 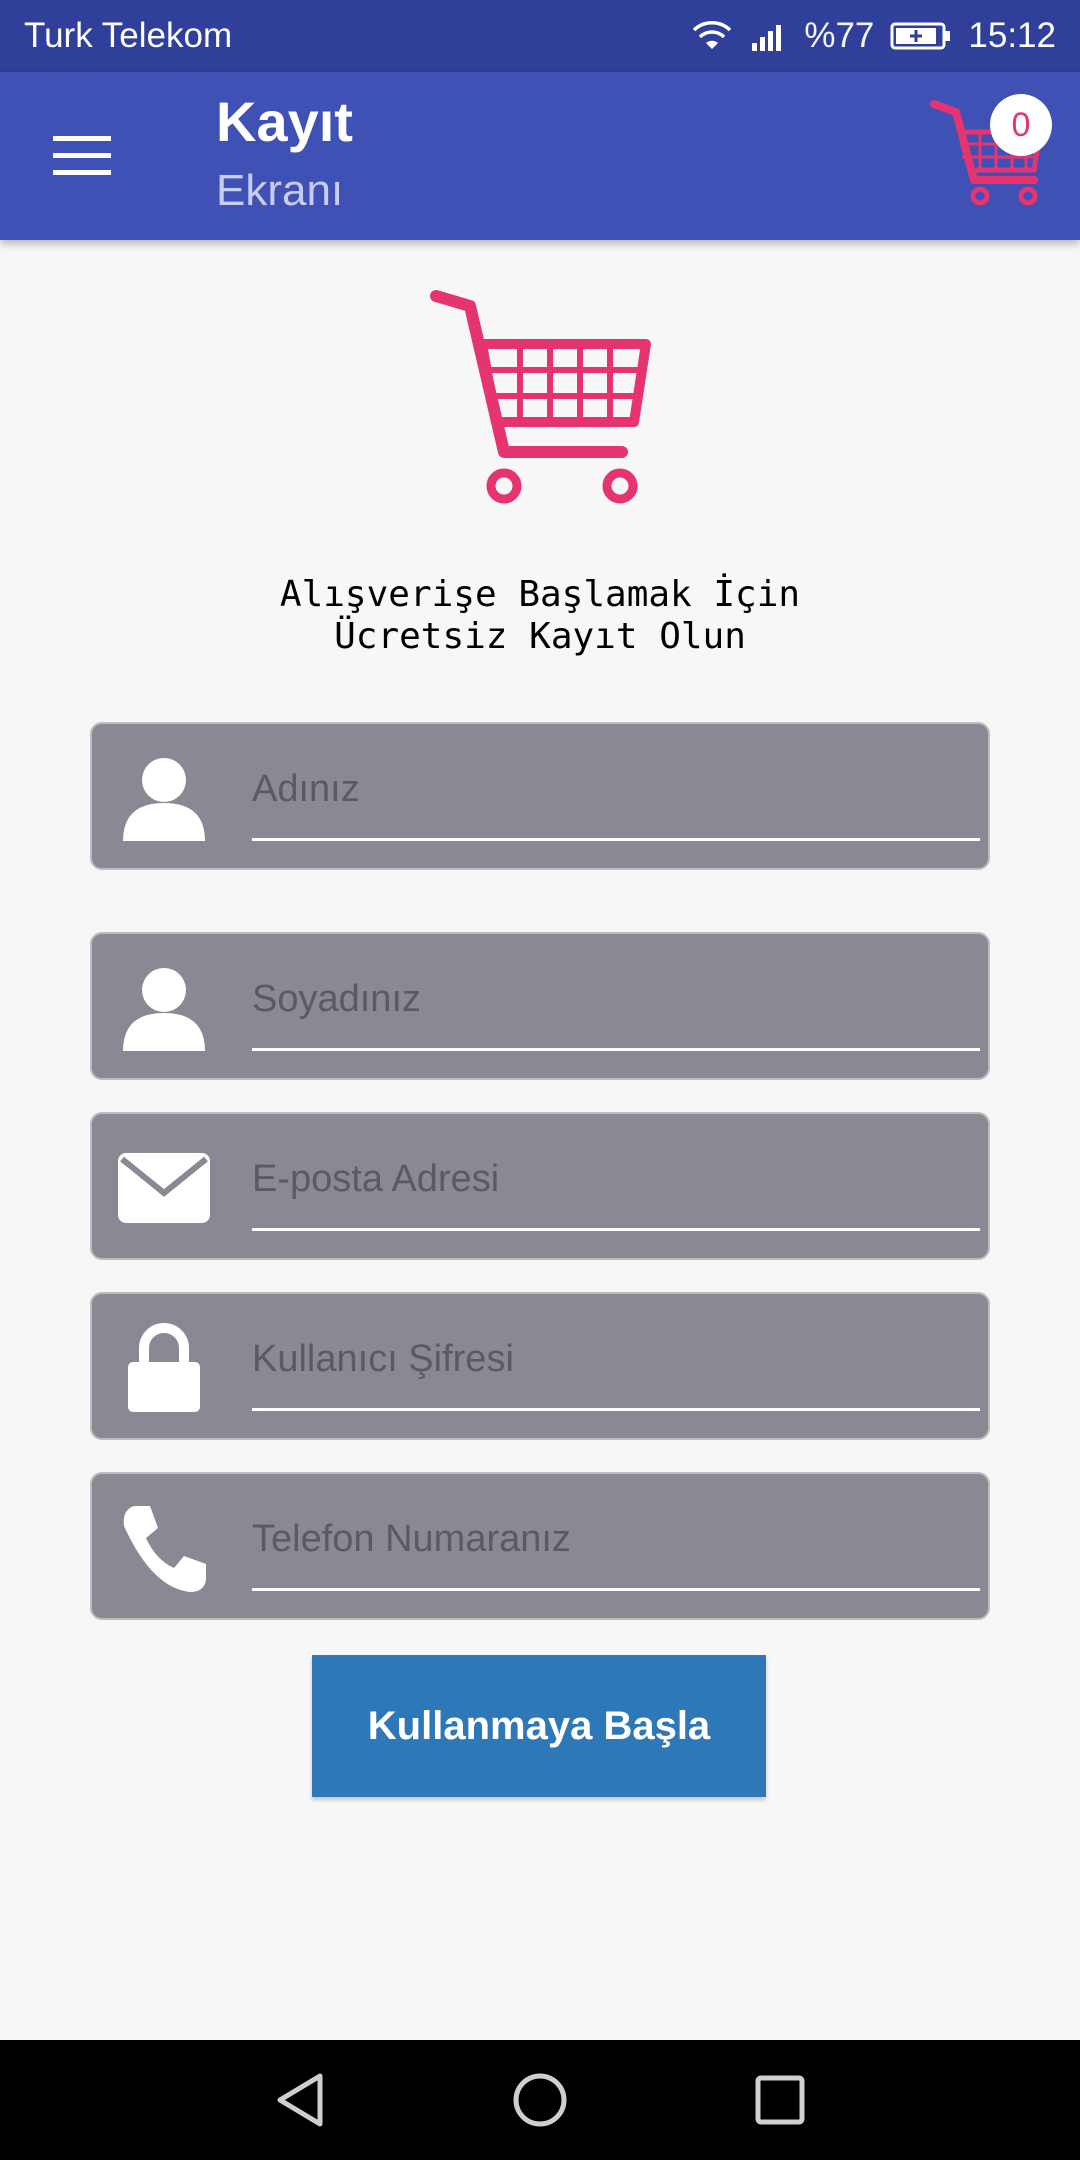 What do you see at coordinates (284, 155) in the screenshot?
I see `page-title-block: Kayıt Ekranı` at bounding box center [284, 155].